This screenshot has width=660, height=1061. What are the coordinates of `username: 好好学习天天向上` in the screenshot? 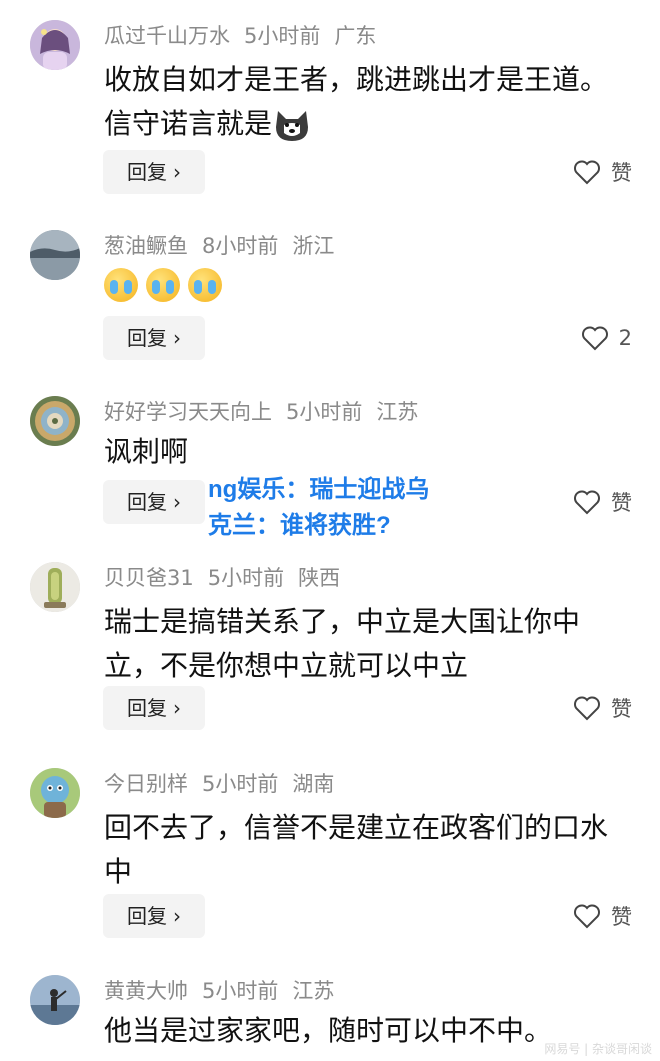 It's located at (188, 412).